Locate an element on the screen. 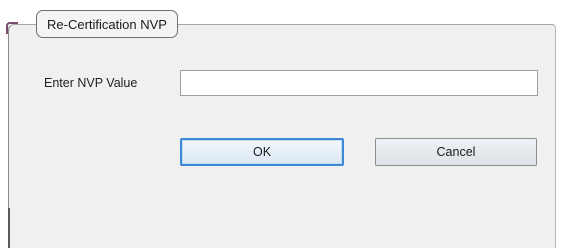 This screenshot has height=248, width=563. nvp-value-input is located at coordinates (359, 83).